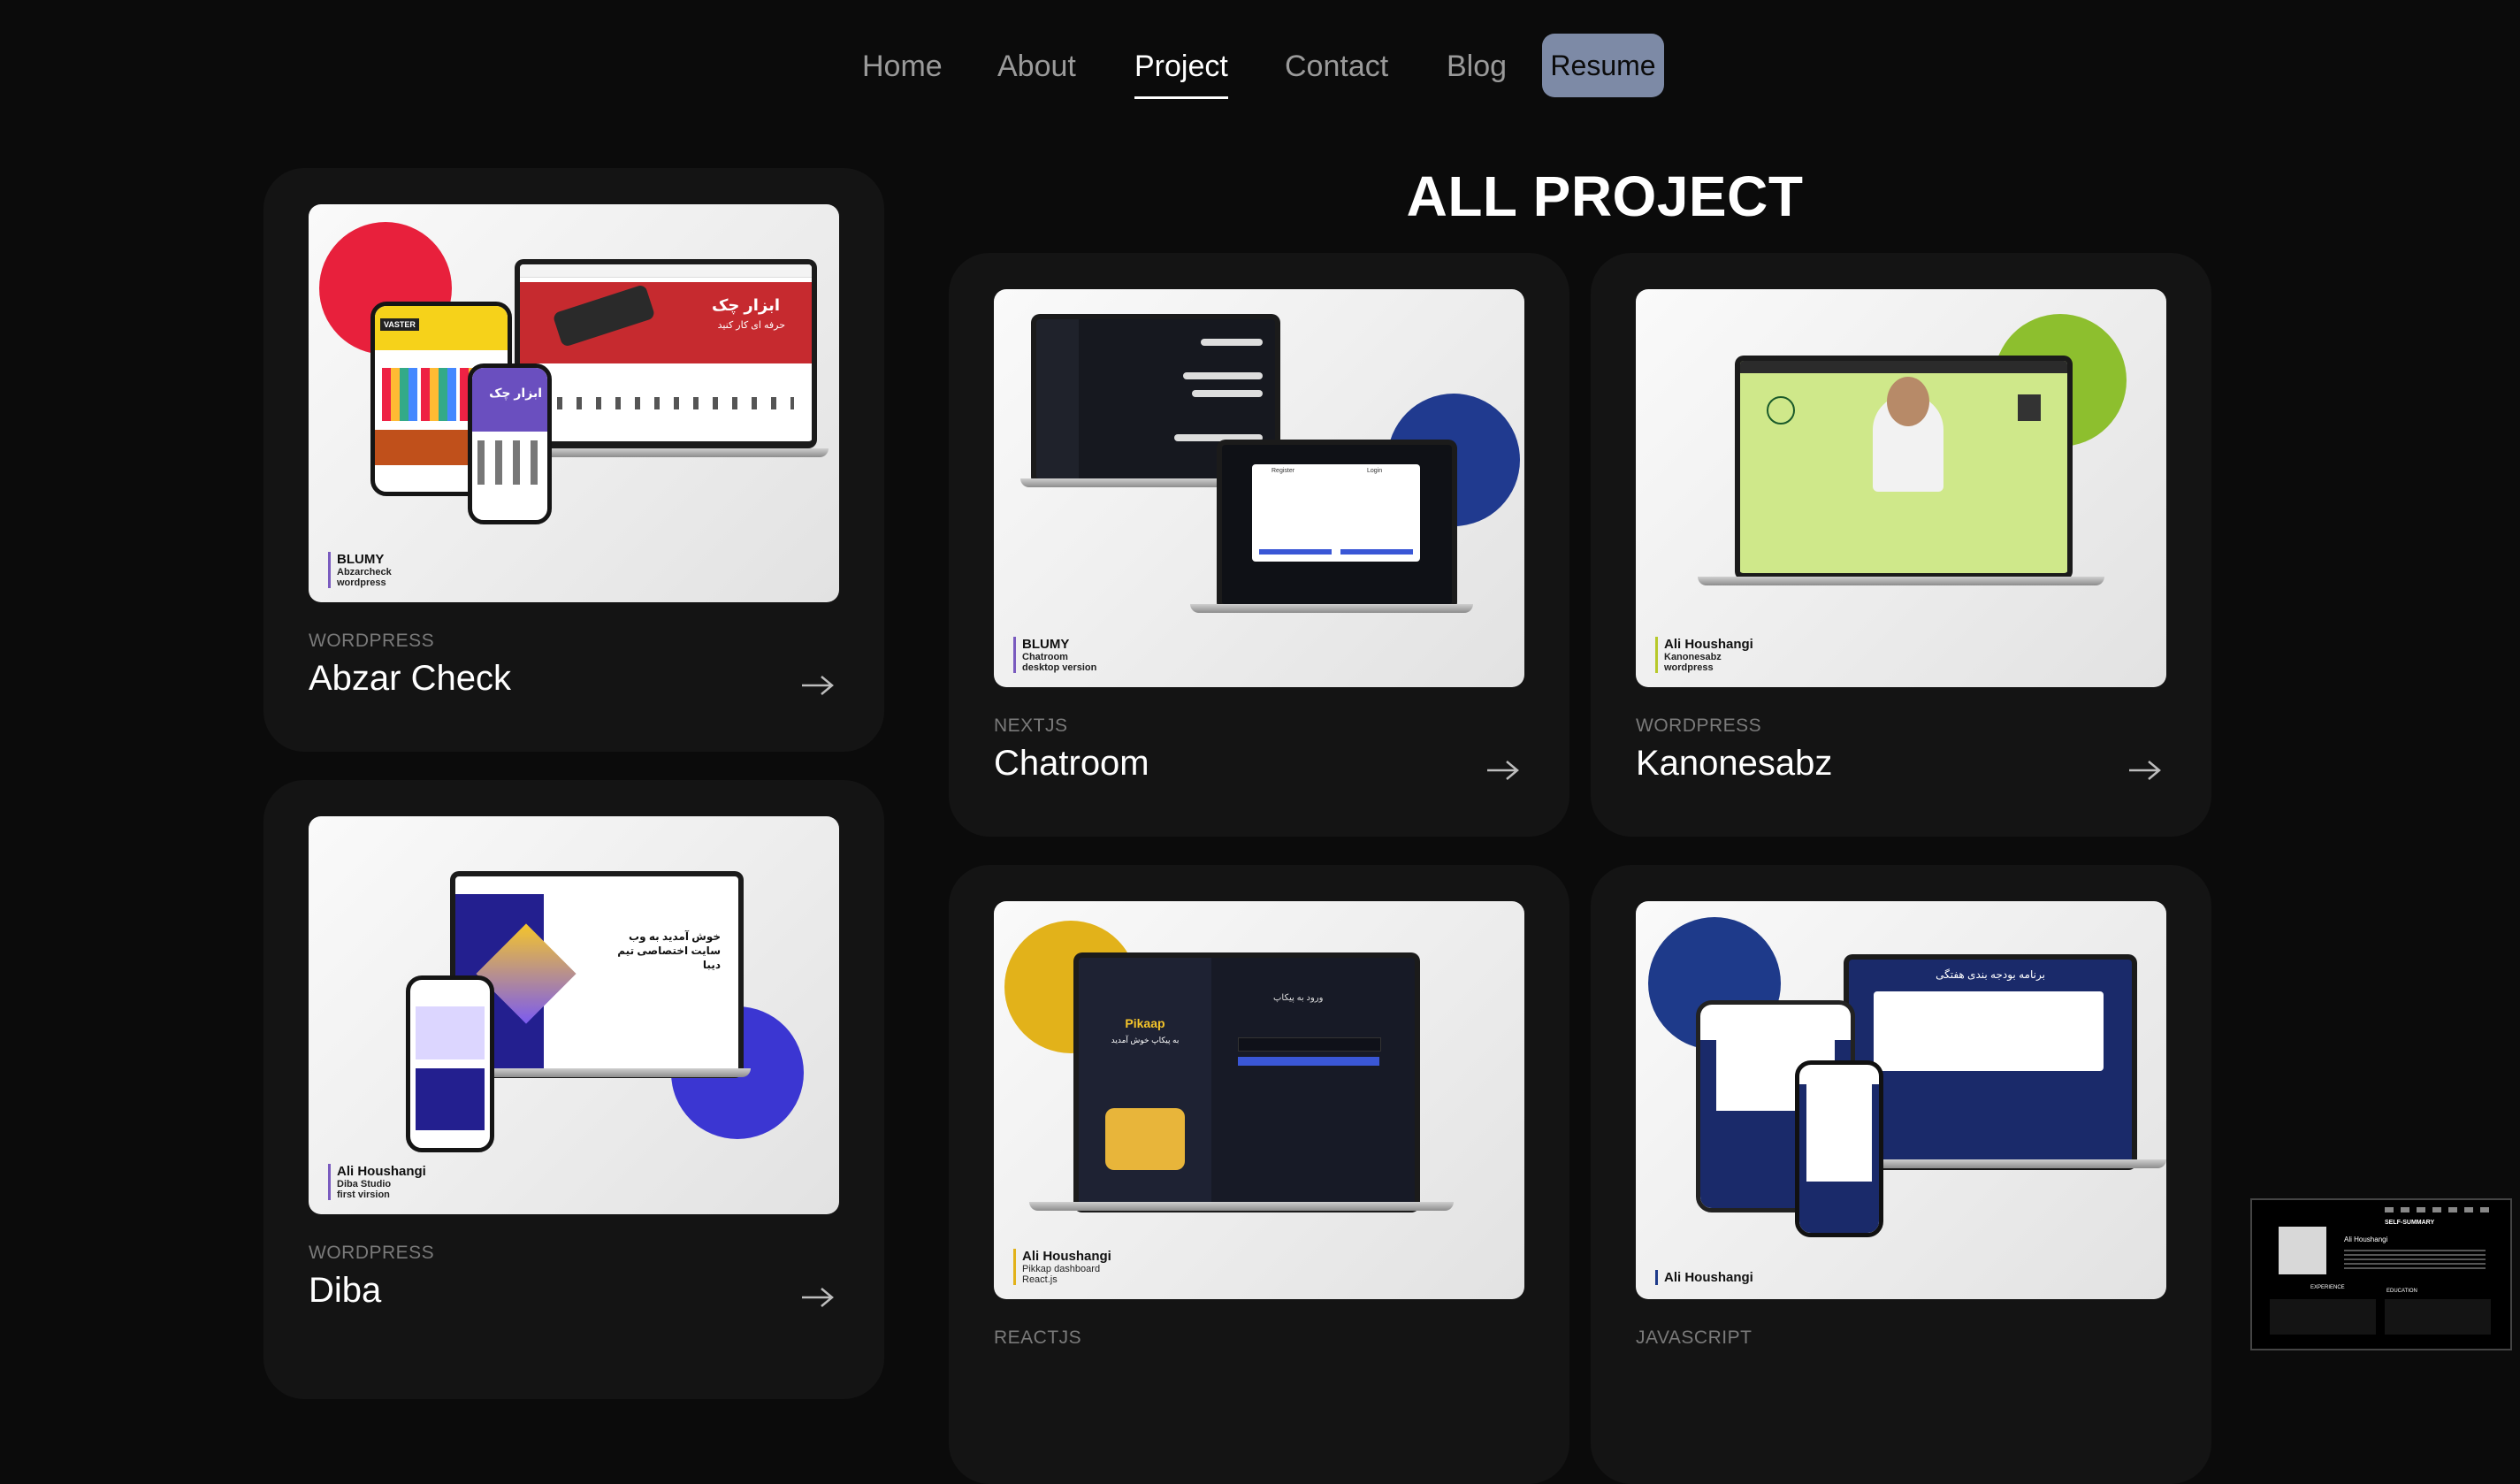 The width and height of the screenshot is (2520, 1484). I want to click on thumbnail-brand: Ali Houshangi Diba Studio first virsion, so click(377, 1182).